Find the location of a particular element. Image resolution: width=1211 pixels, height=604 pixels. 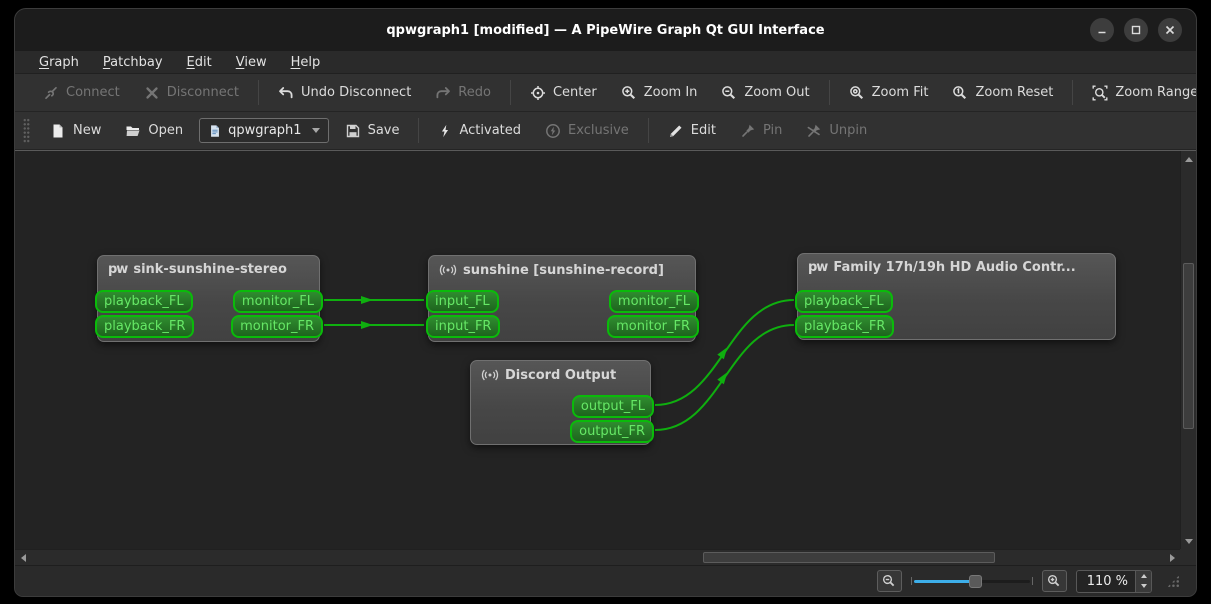

edit-button: Edit is located at coordinates (692, 131).